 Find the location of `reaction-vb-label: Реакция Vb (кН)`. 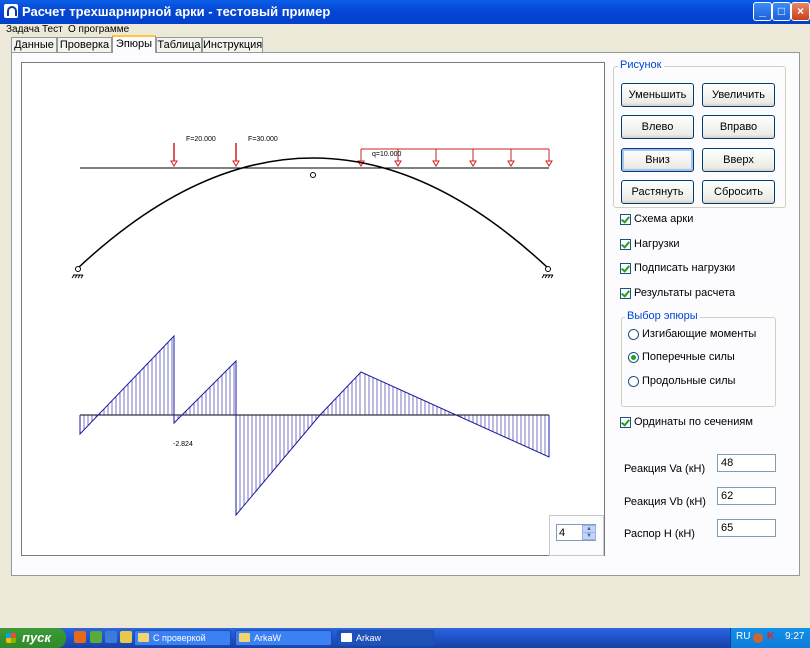

reaction-vb-label: Реакция Vb (кН) is located at coordinates (665, 502).